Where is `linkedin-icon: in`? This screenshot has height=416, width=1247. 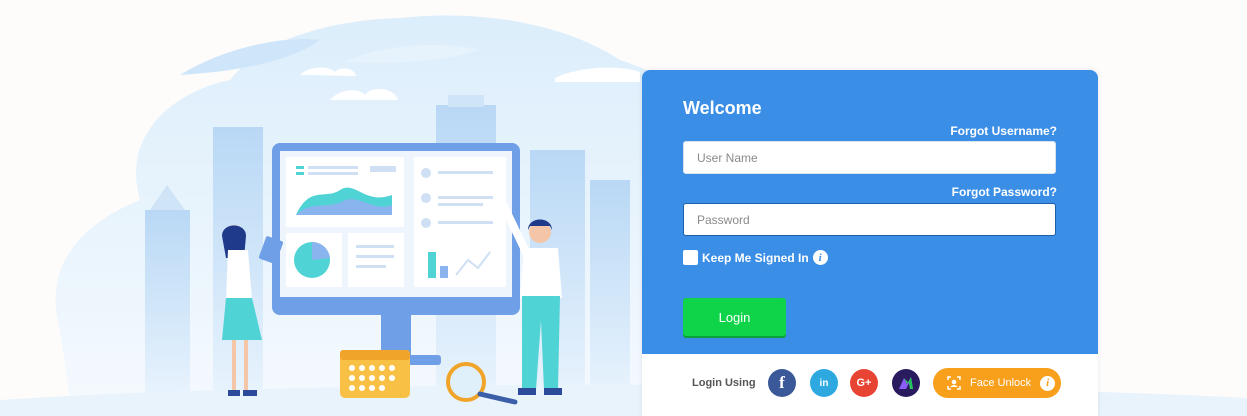
linkedin-icon: in is located at coordinates (824, 383).